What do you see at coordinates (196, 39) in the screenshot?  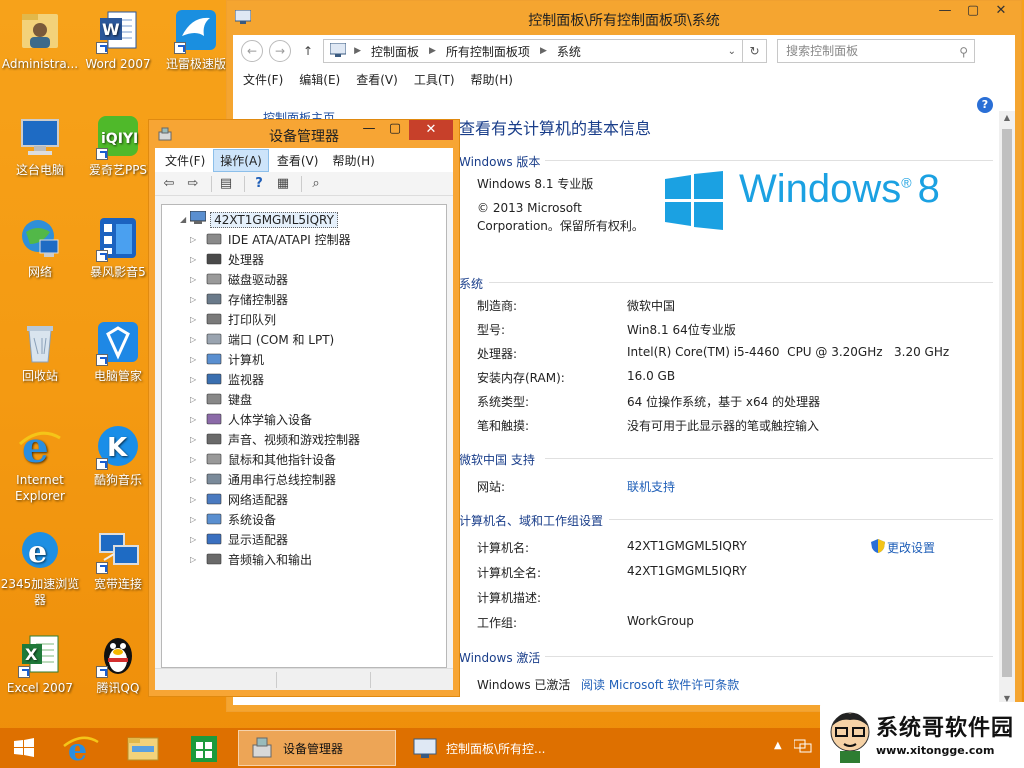 I see `desktop-icon-xunlei: 迅雷极速版` at bounding box center [196, 39].